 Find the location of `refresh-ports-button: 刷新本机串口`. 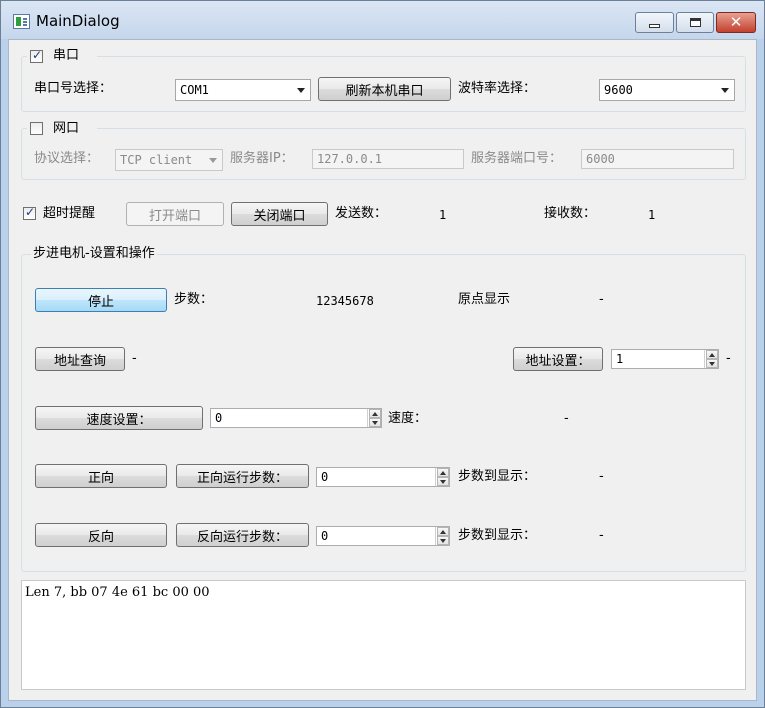

refresh-ports-button: 刷新本机串口 is located at coordinates (384, 89).